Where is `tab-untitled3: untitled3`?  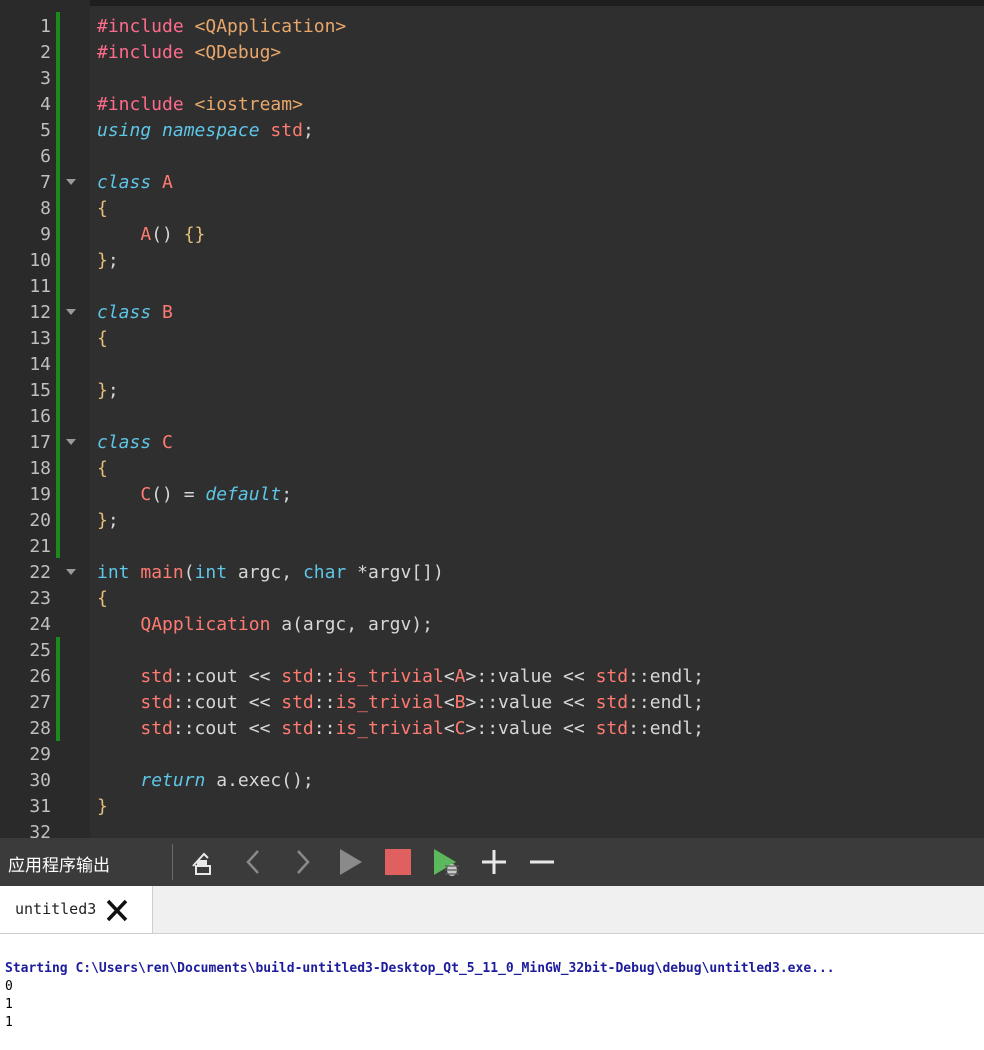
tab-untitled3: untitled3 is located at coordinates (76, 909).